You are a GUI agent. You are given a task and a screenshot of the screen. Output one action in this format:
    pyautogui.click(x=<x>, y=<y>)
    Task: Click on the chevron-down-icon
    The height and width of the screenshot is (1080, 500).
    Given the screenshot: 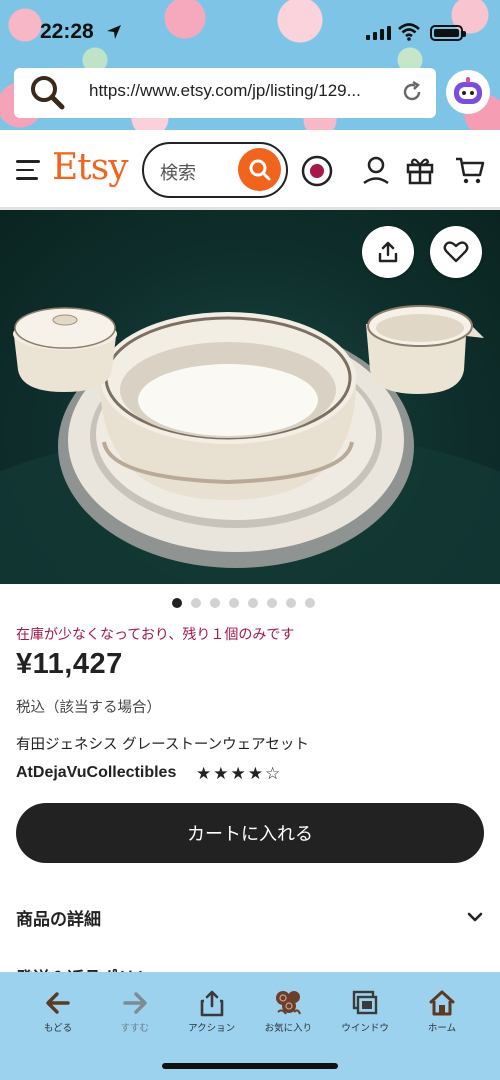 What is the action you would take?
    pyautogui.click(x=475, y=917)
    